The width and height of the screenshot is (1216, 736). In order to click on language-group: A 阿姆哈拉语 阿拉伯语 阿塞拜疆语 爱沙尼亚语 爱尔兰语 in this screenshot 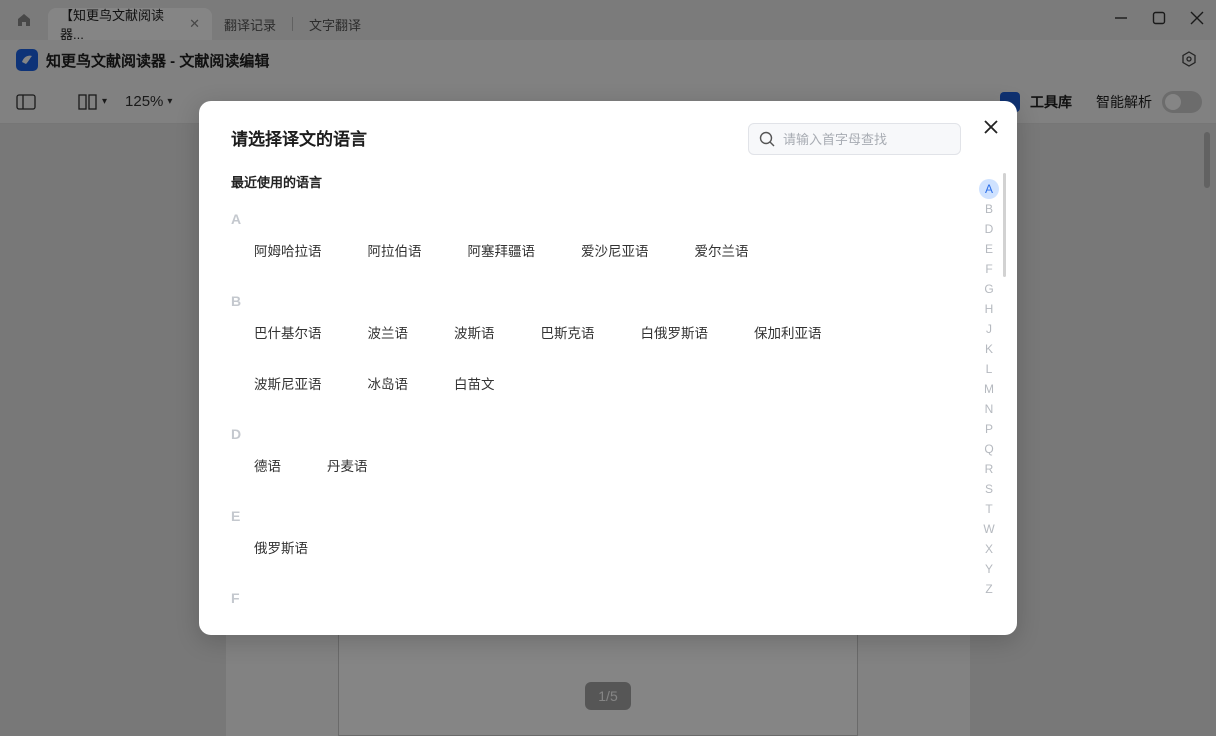, I will do `click(601, 252)`.